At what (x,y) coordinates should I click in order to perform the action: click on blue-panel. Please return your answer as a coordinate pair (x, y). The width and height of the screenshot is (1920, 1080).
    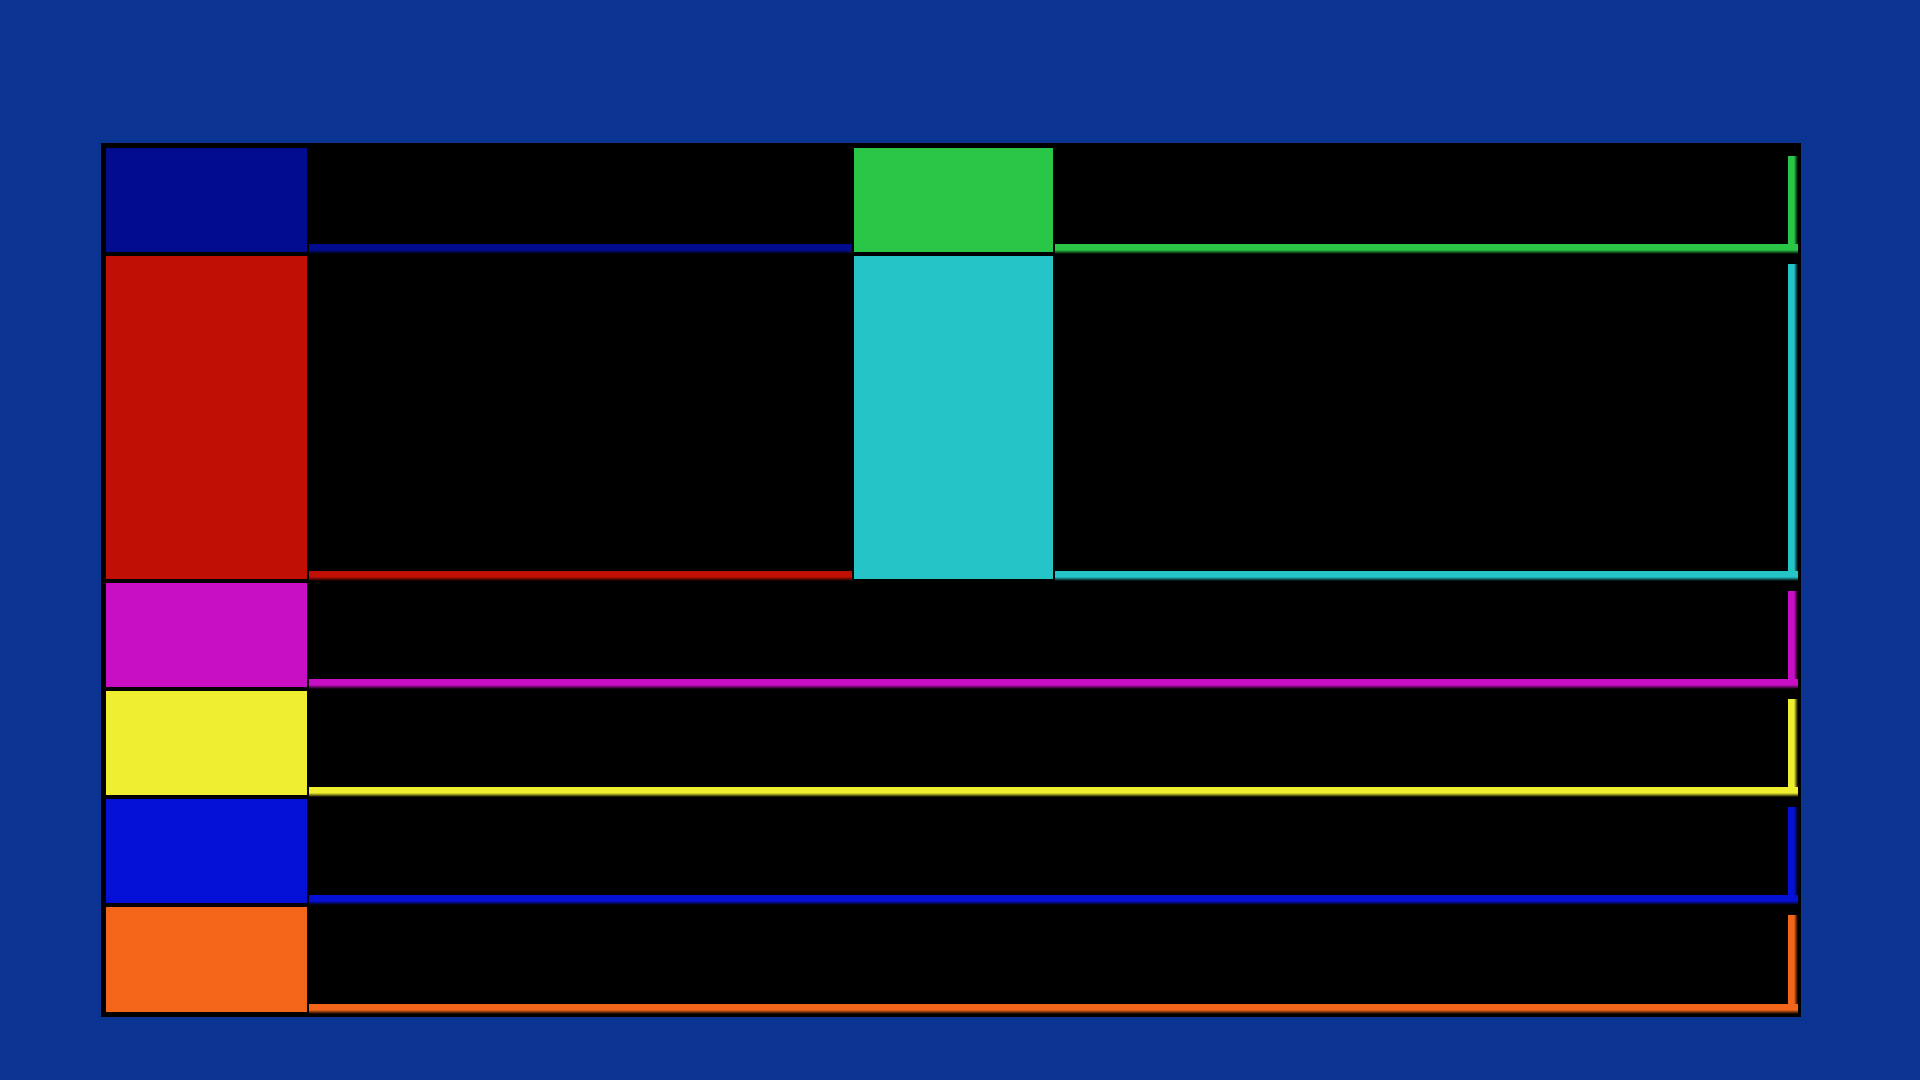
    Looking at the image, I should click on (1053, 851).